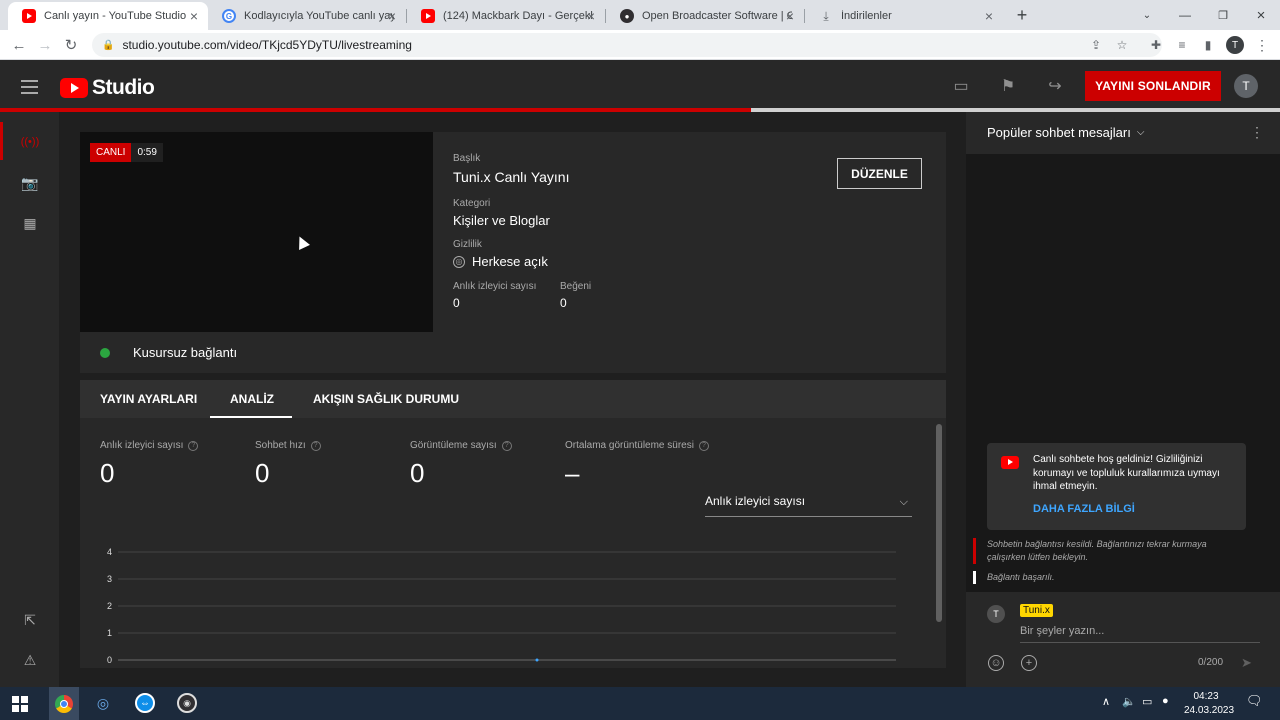 The width and height of the screenshot is (1280, 720). What do you see at coordinates (537, 660) in the screenshot?
I see `chart-data-point` at bounding box center [537, 660].